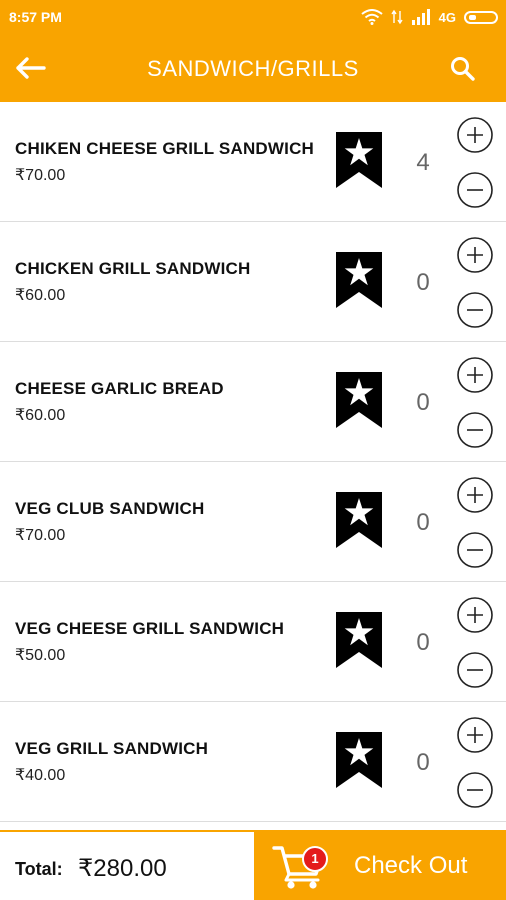 Image resolution: width=506 pixels, height=900 pixels. What do you see at coordinates (253, 17) in the screenshot?
I see `status-bar: 8:57 PM 4G` at bounding box center [253, 17].